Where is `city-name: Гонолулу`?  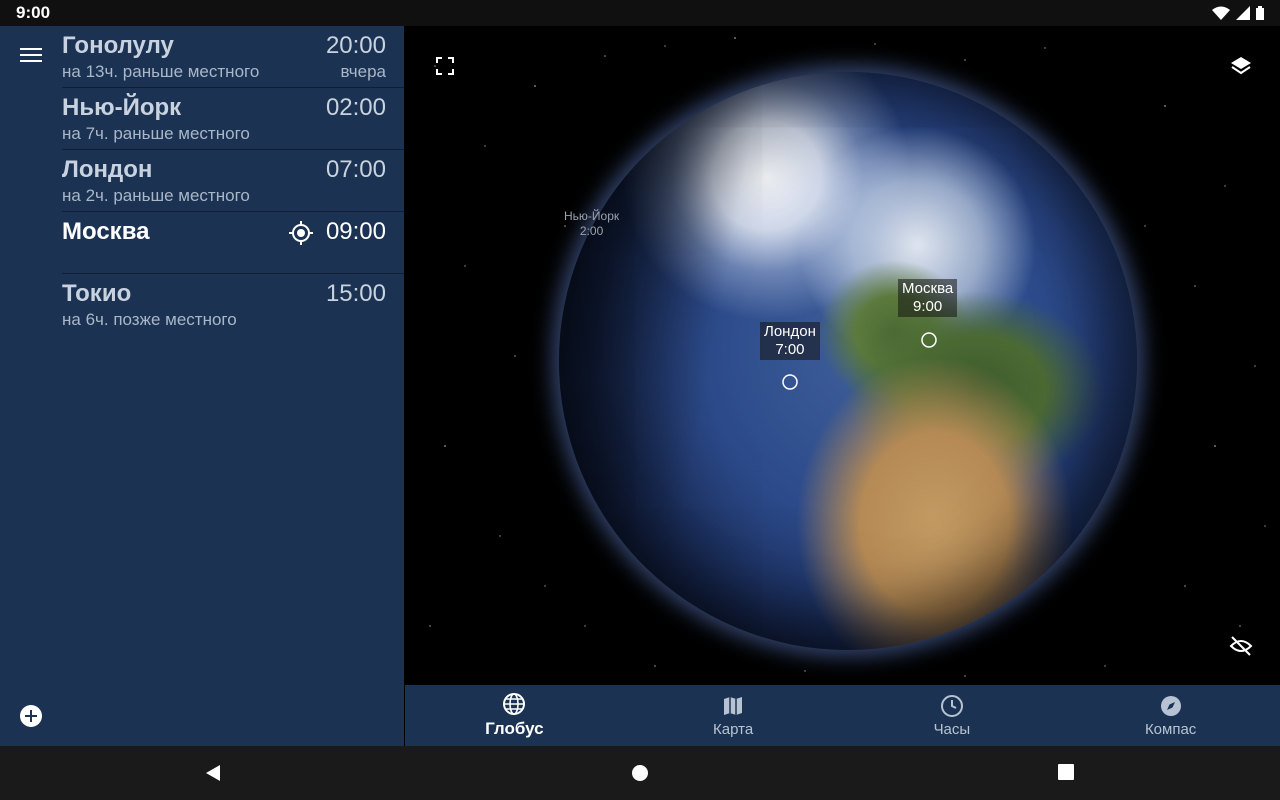
city-name: Гонолулу is located at coordinates (118, 45).